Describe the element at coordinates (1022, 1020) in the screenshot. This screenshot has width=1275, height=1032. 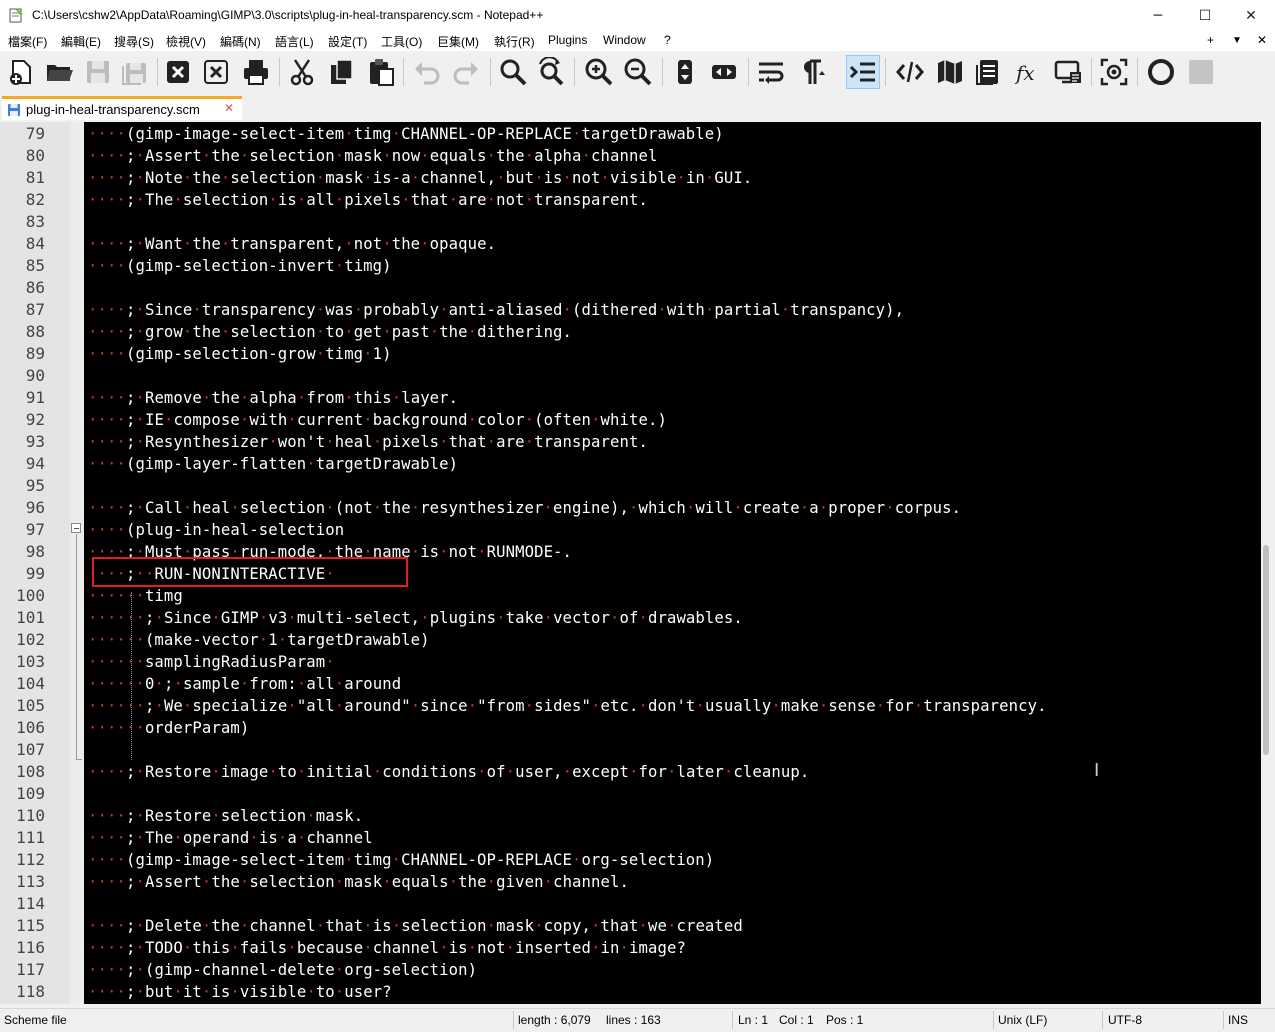
I see `status-eol: Unix (LF)` at that location.